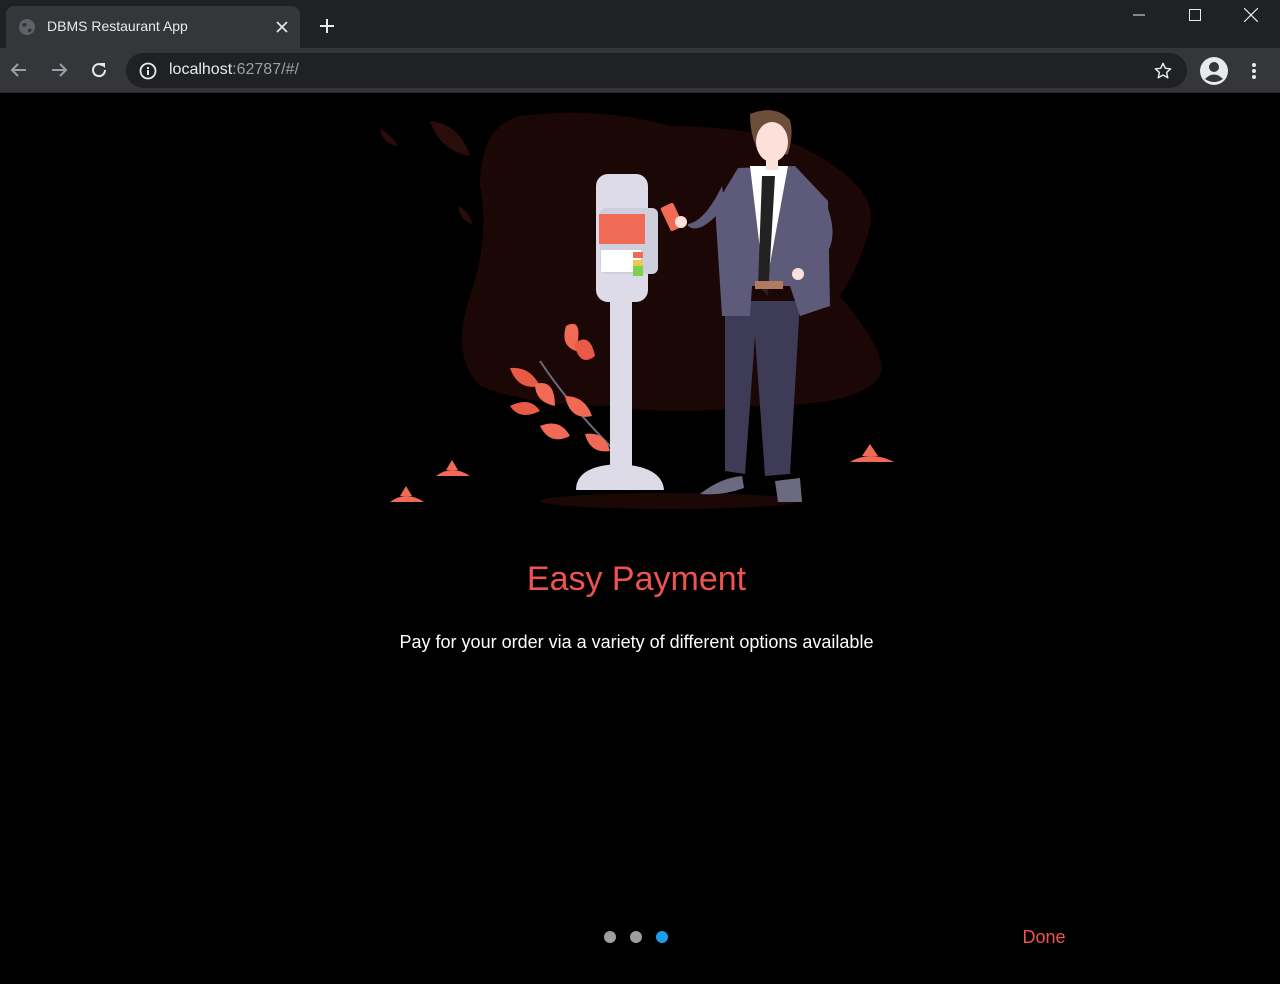 The image size is (1280, 984). What do you see at coordinates (59, 70) in the screenshot?
I see `arrow-right-icon` at bounding box center [59, 70].